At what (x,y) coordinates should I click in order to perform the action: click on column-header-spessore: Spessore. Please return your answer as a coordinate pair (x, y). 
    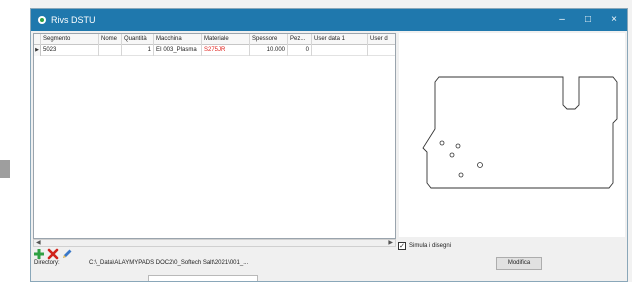
    Looking at the image, I should click on (269, 39).